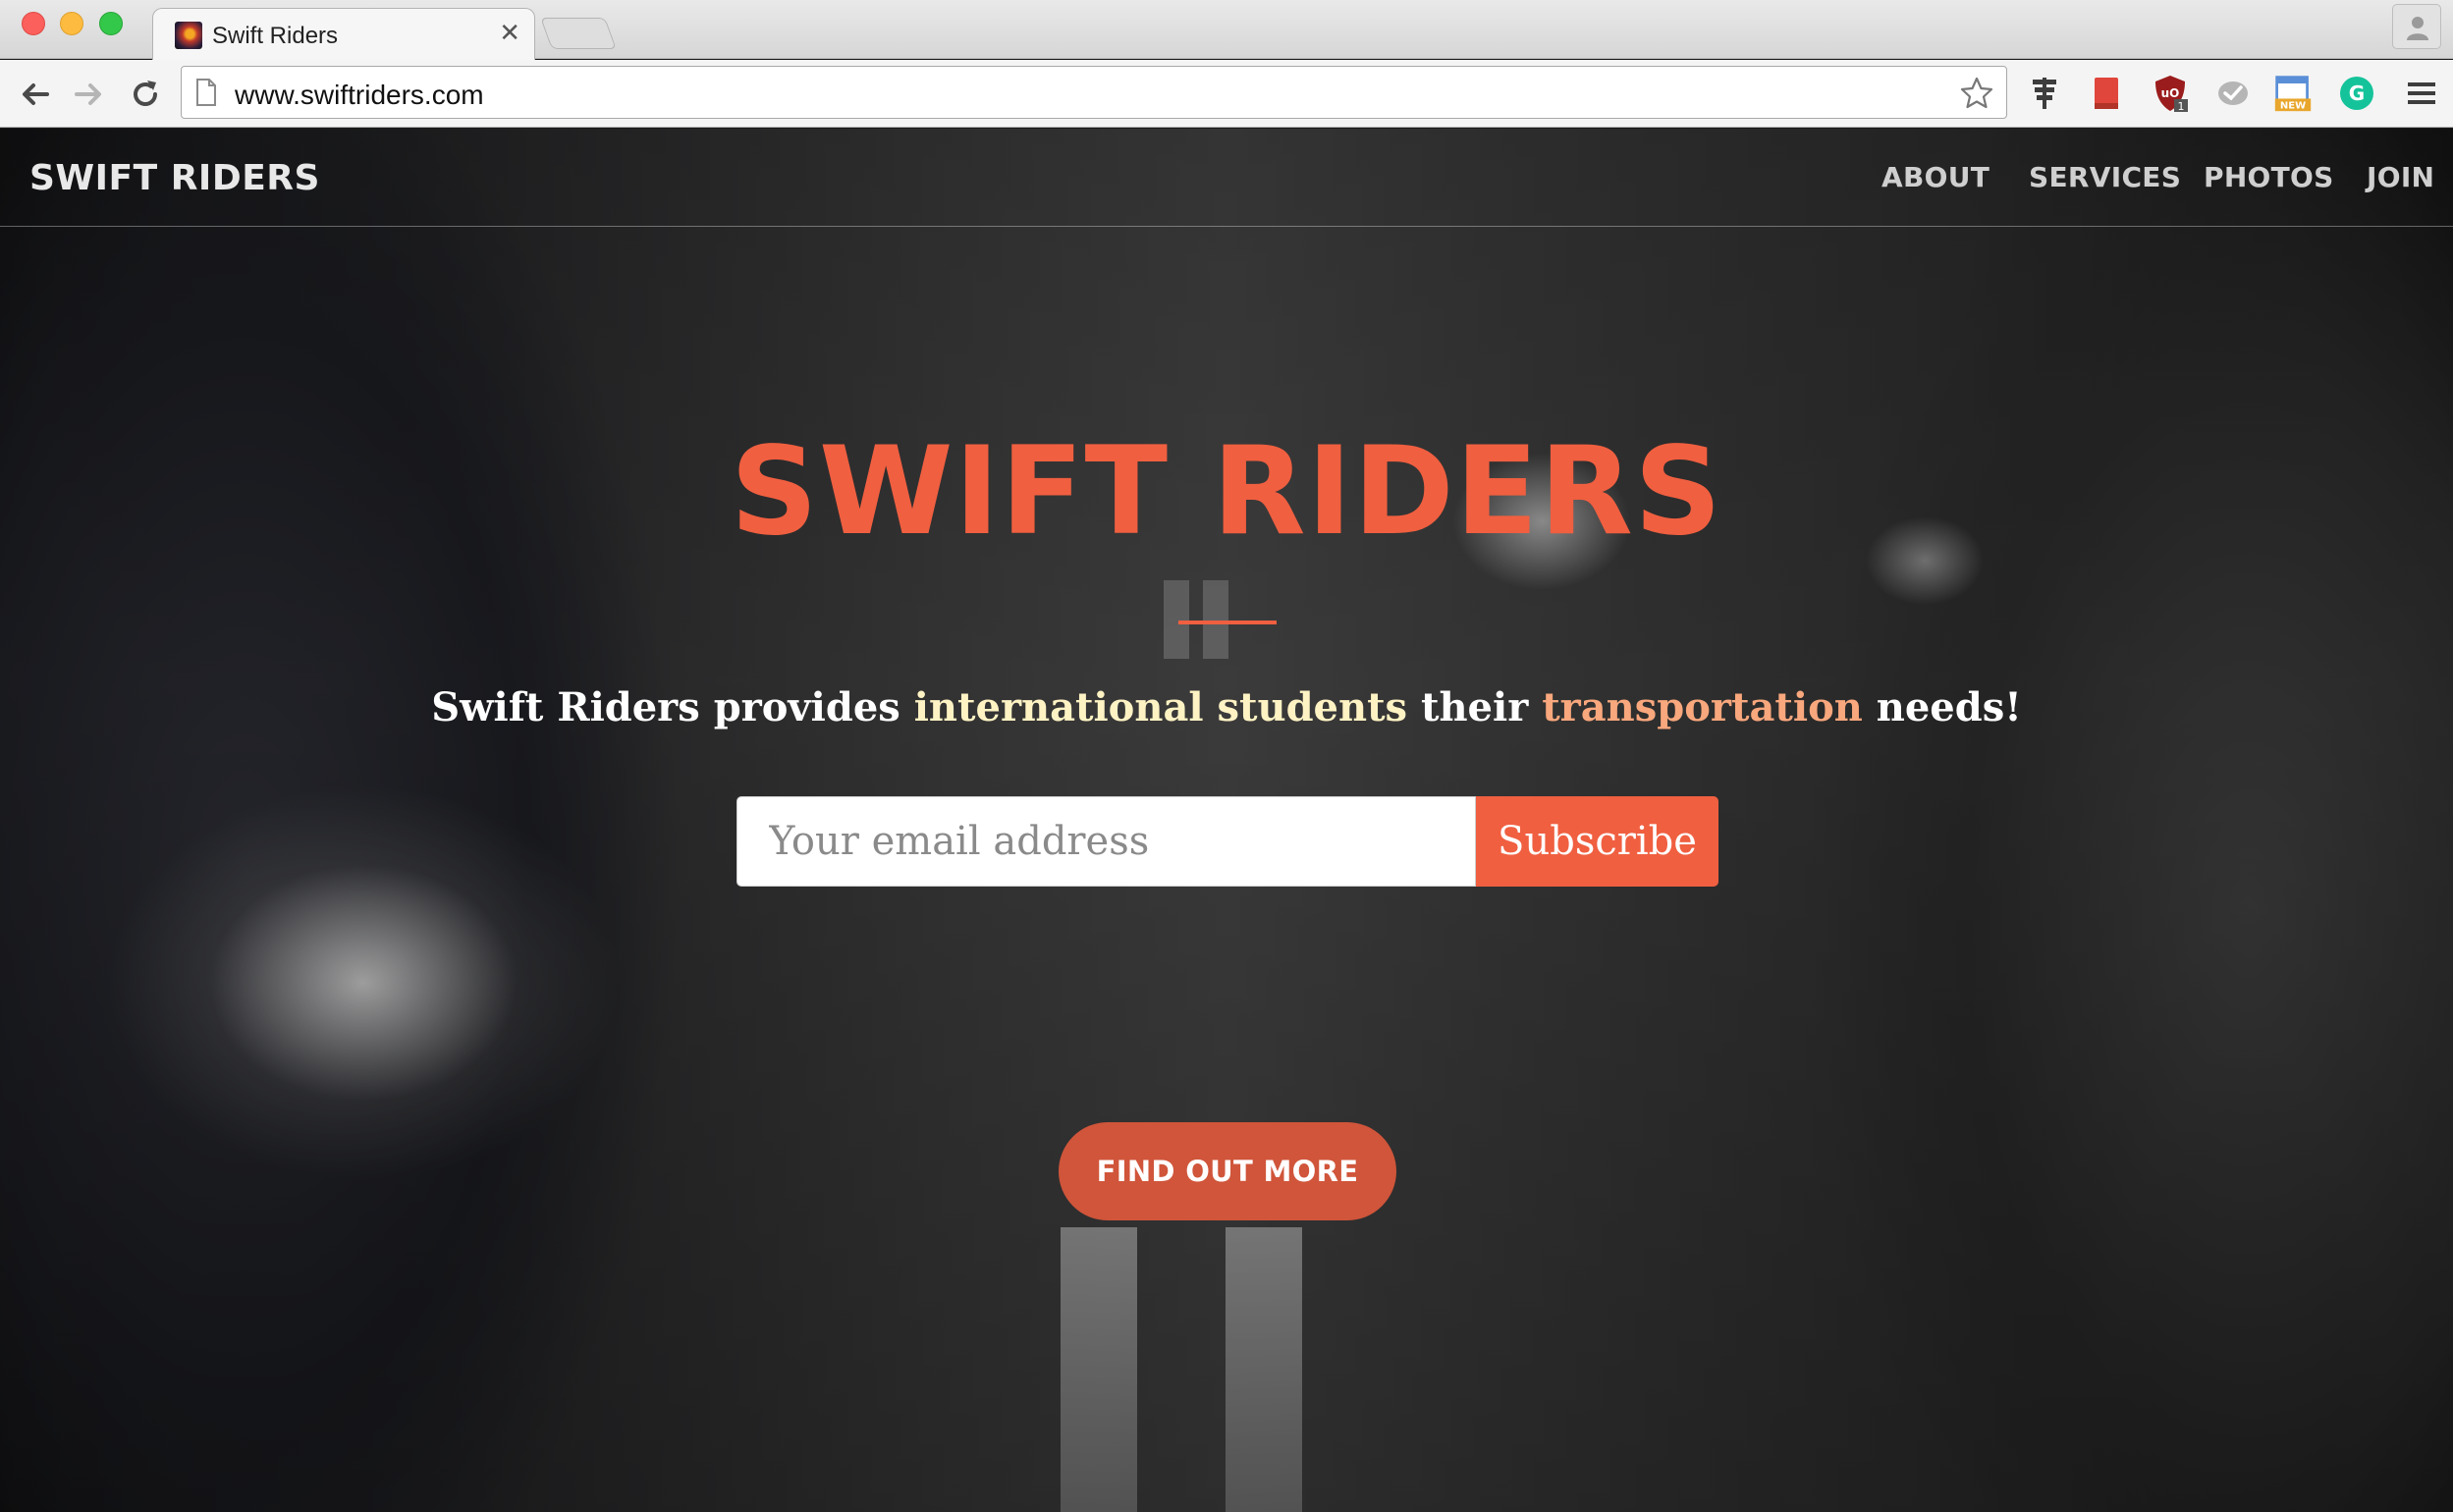 The height and width of the screenshot is (1512, 2453). Describe the element at coordinates (2421, 94) in the screenshot. I see `menu-icon` at that location.